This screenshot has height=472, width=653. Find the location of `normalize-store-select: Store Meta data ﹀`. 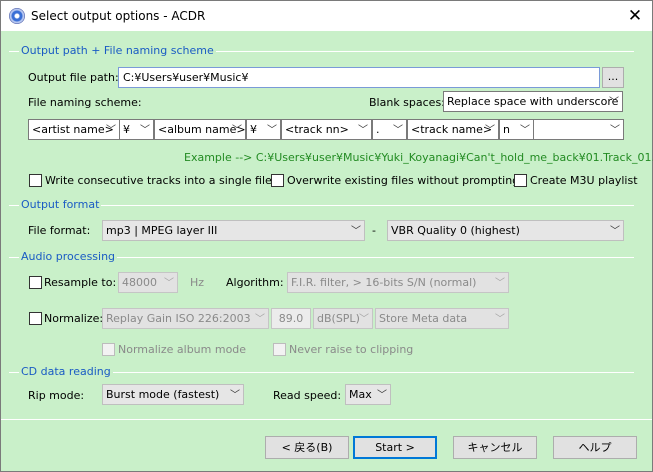

normalize-store-select: Store Meta data ﹀ is located at coordinates (442, 318).